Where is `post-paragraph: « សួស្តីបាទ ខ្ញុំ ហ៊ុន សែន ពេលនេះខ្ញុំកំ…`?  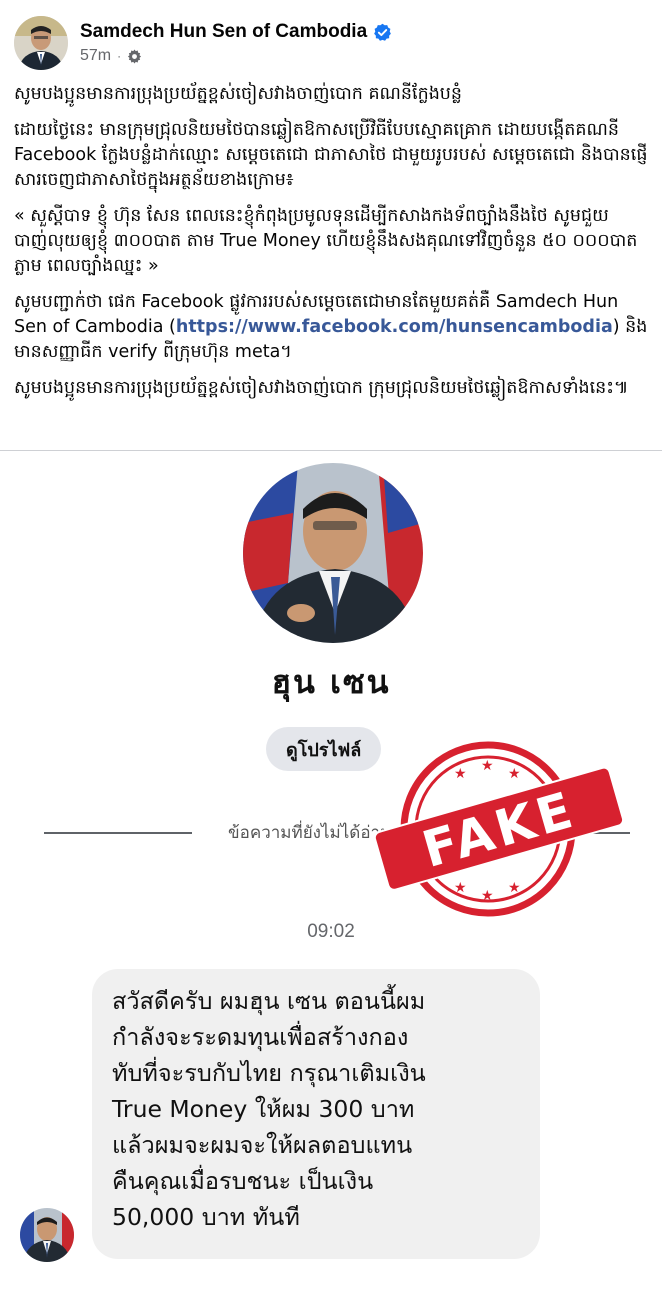 post-paragraph: « សួស្តីបាទ ខ្ញុំ ហ៊ុន សែន ពេលនេះខ្ញុំកំ… is located at coordinates (326, 241).